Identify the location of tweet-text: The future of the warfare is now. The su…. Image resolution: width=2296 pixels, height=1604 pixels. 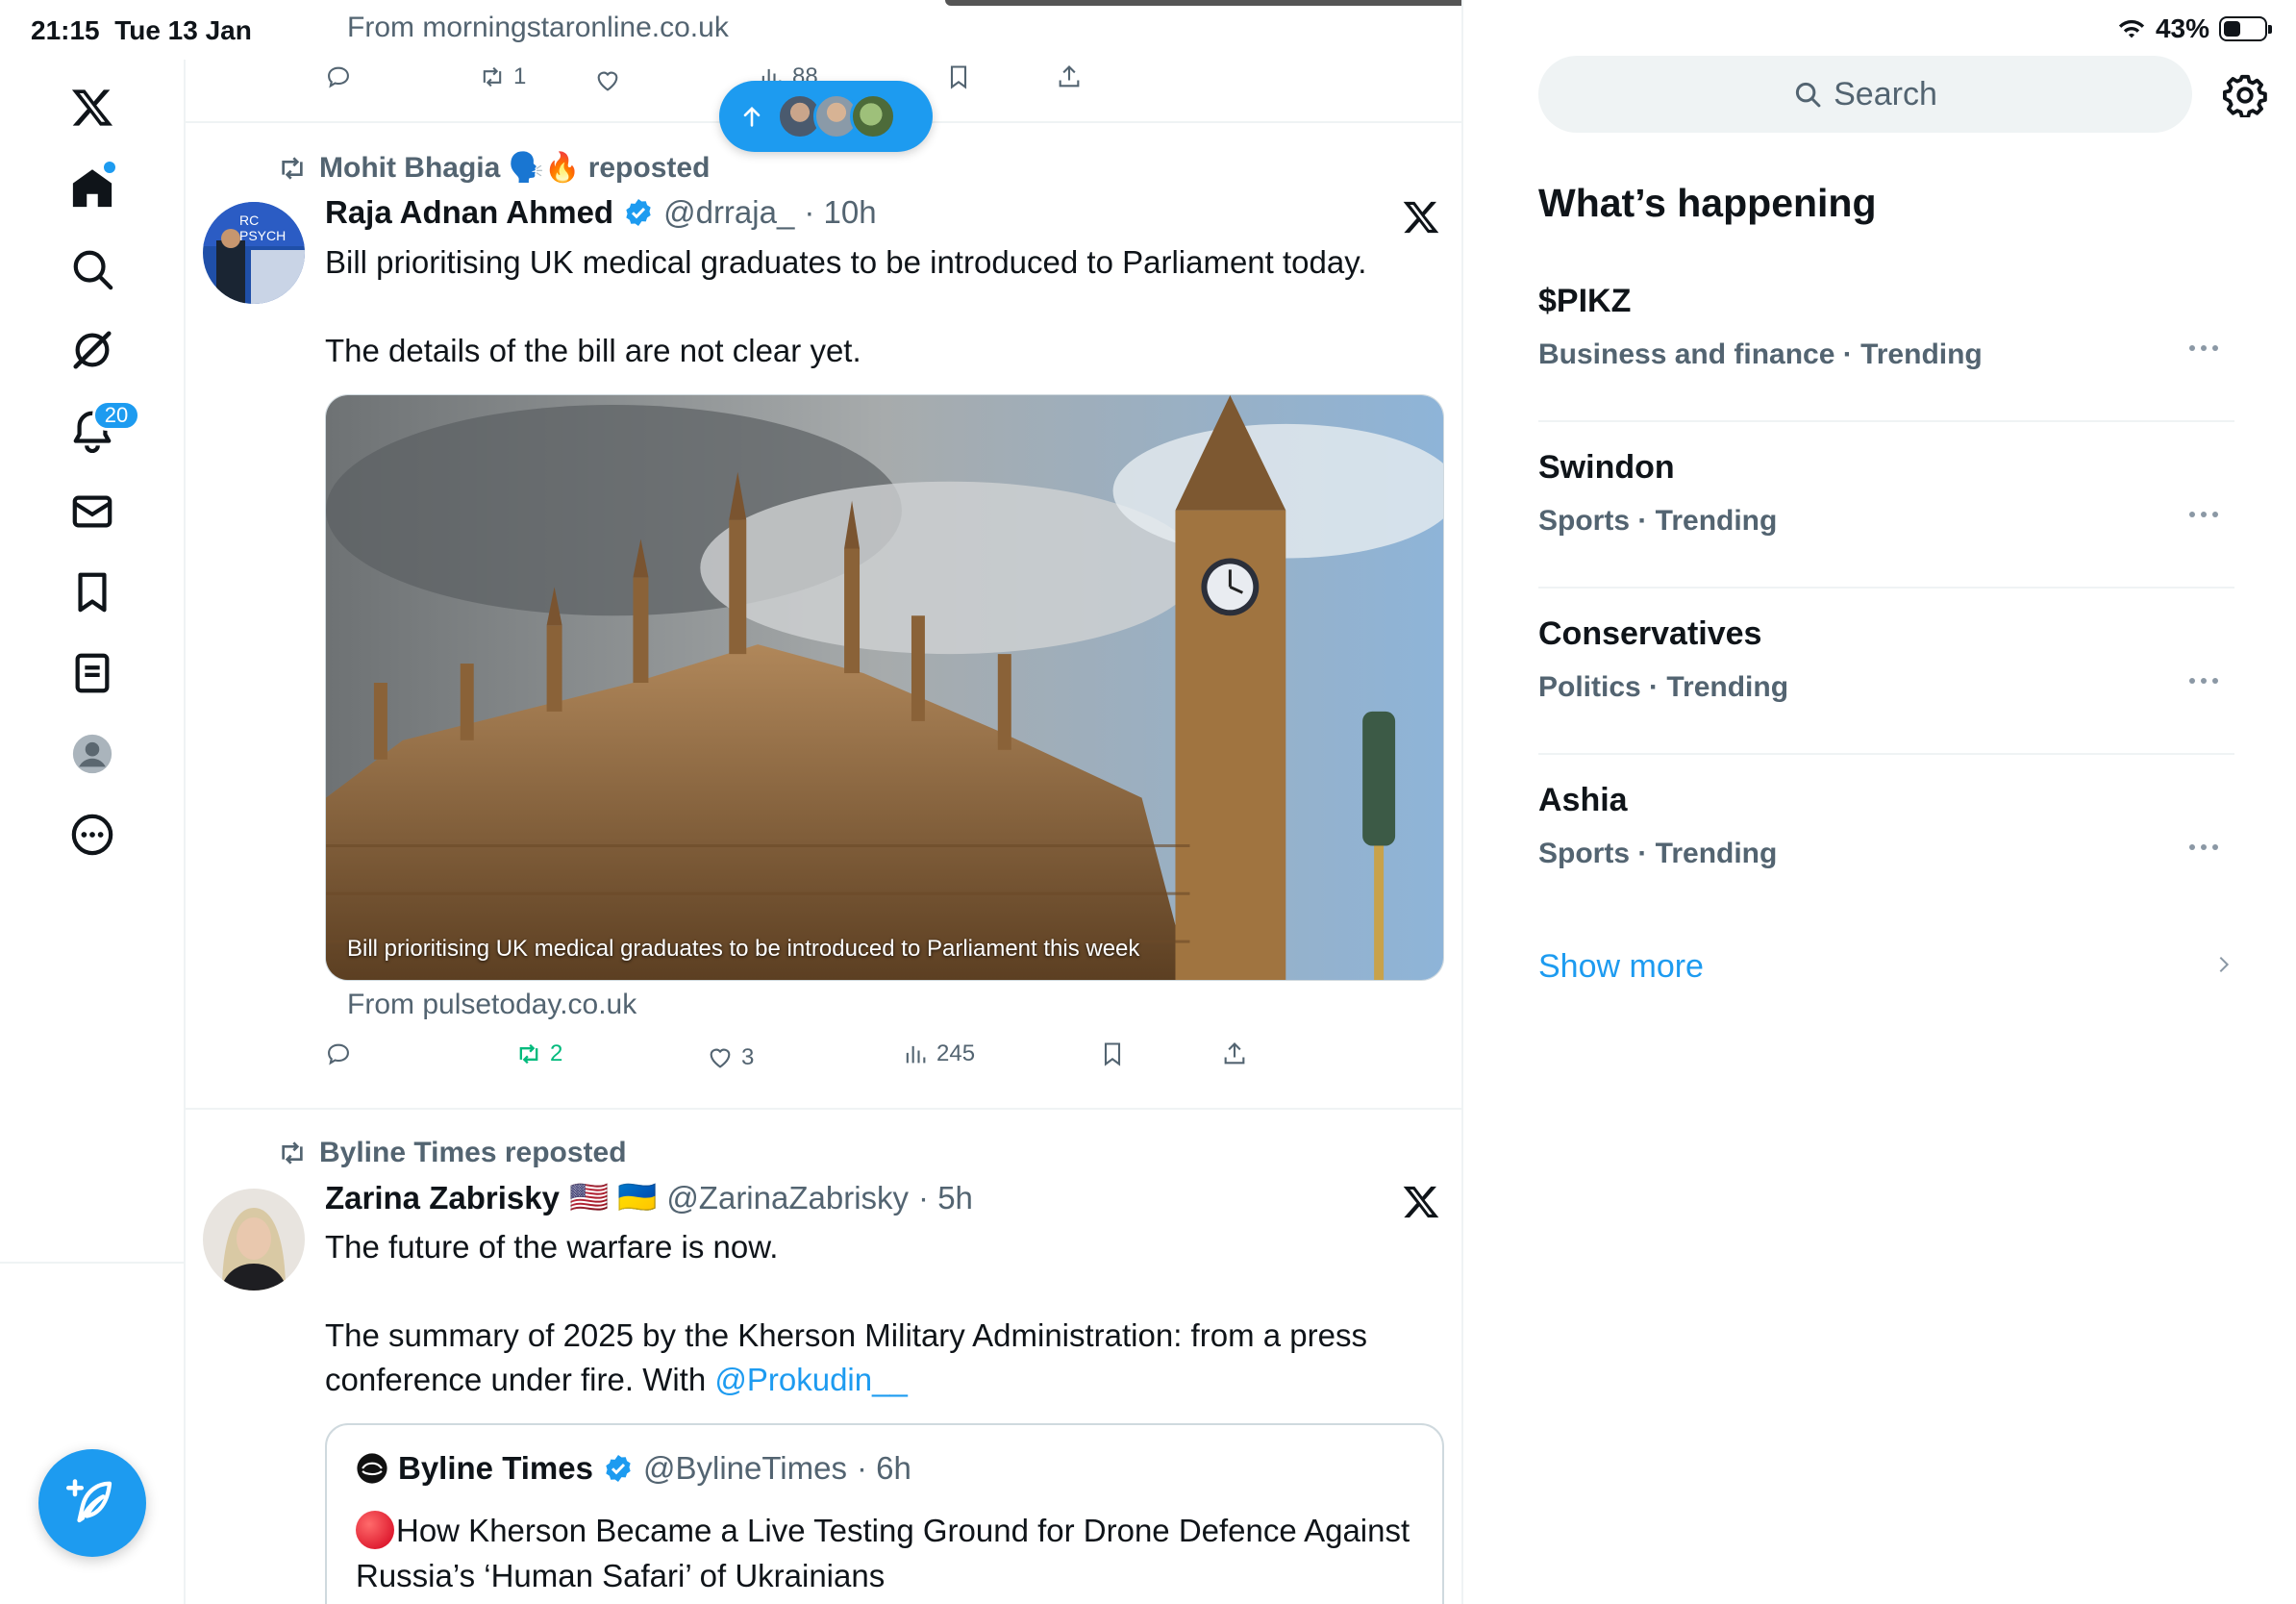
(878, 1313).